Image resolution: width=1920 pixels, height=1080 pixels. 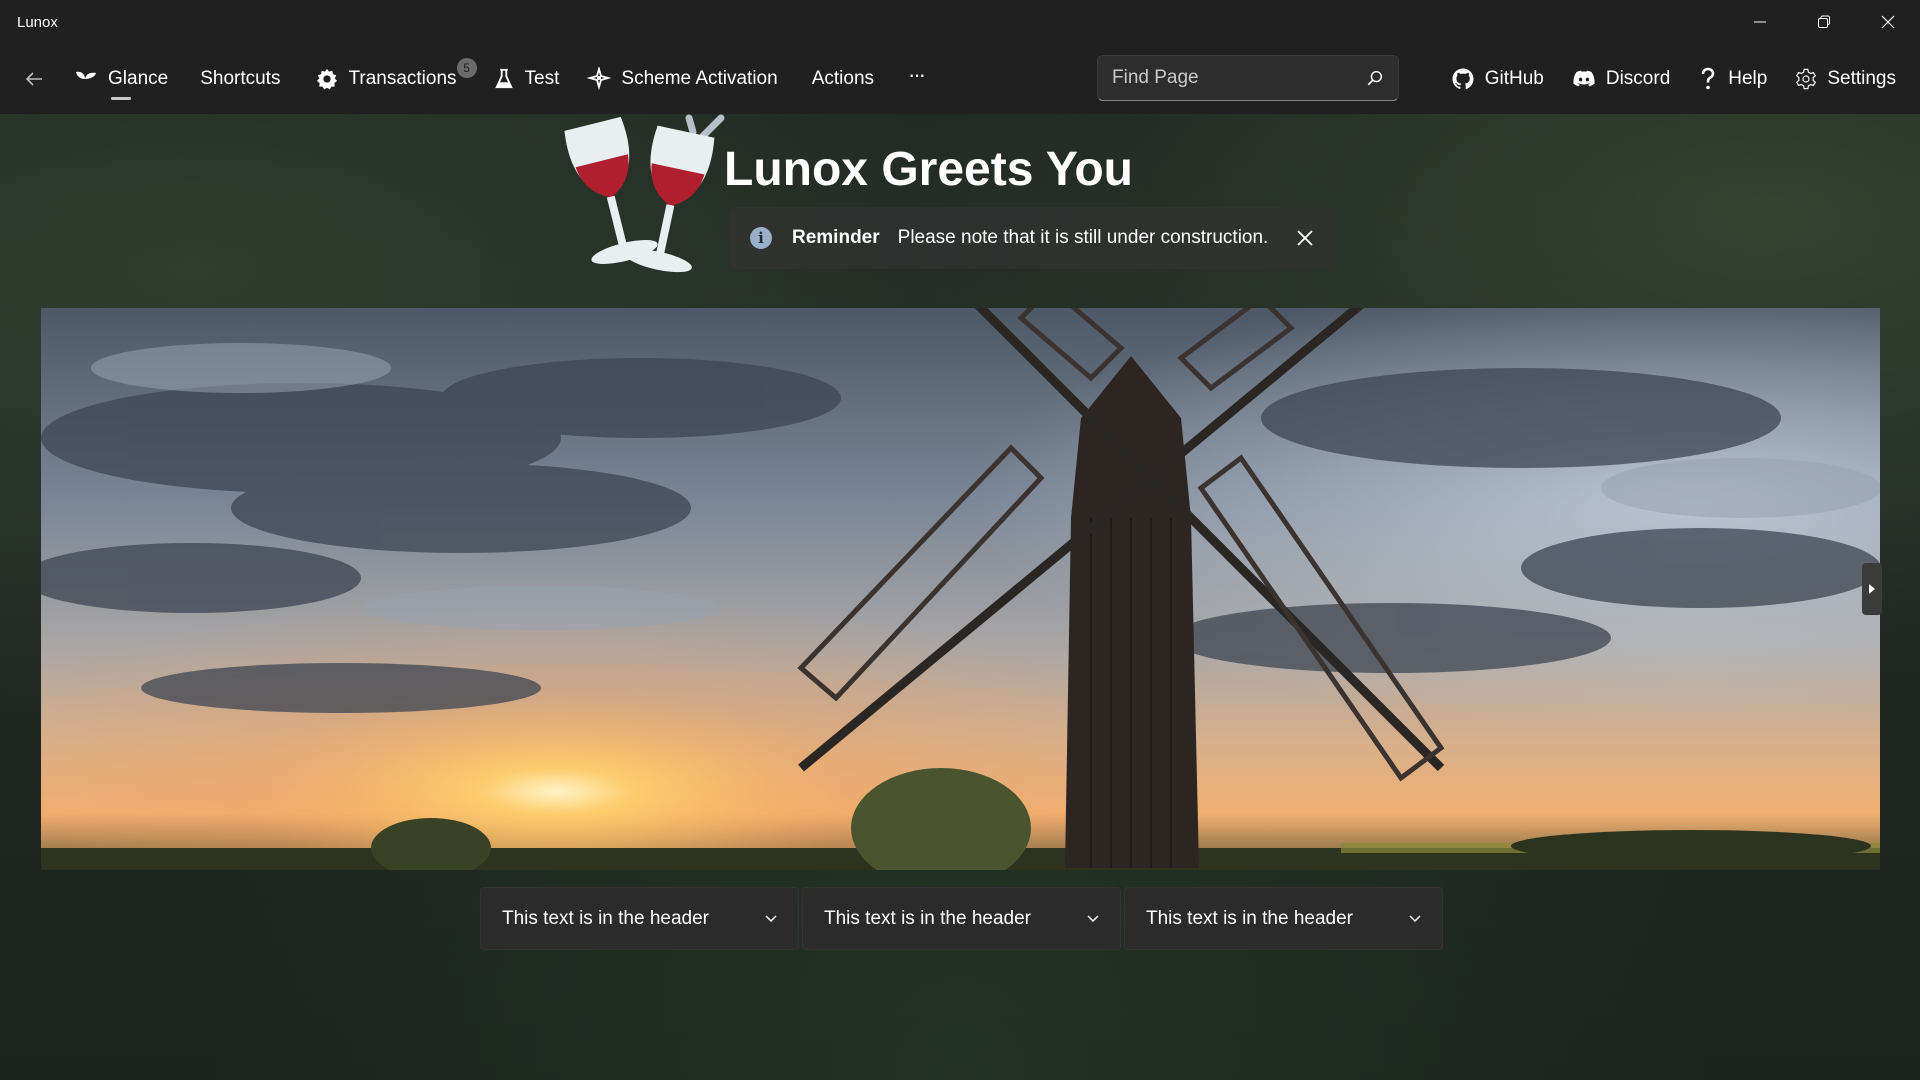 I want to click on flipview-next-button, so click(x=1872, y=589).